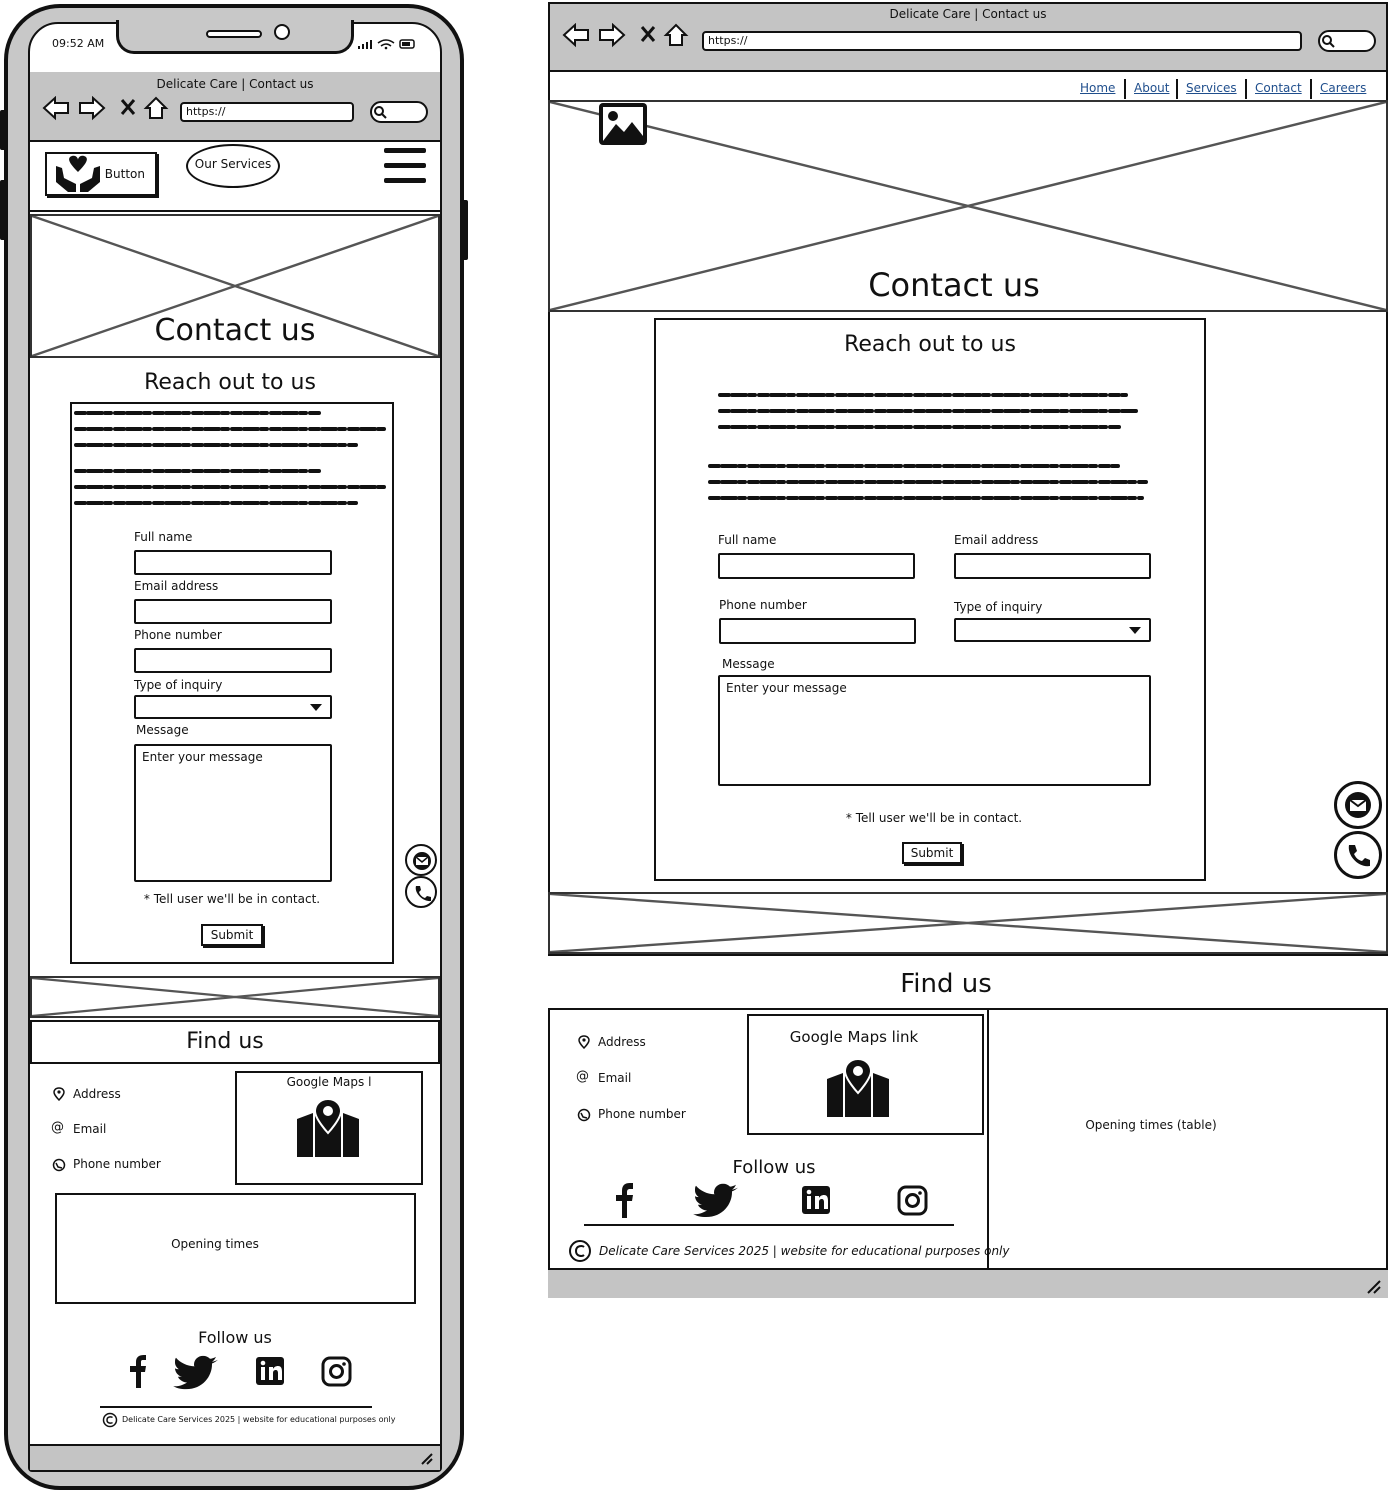  Describe the element at coordinates (786, 688) in the screenshot. I see `desktop-message-placeholder: Enter your message` at that location.